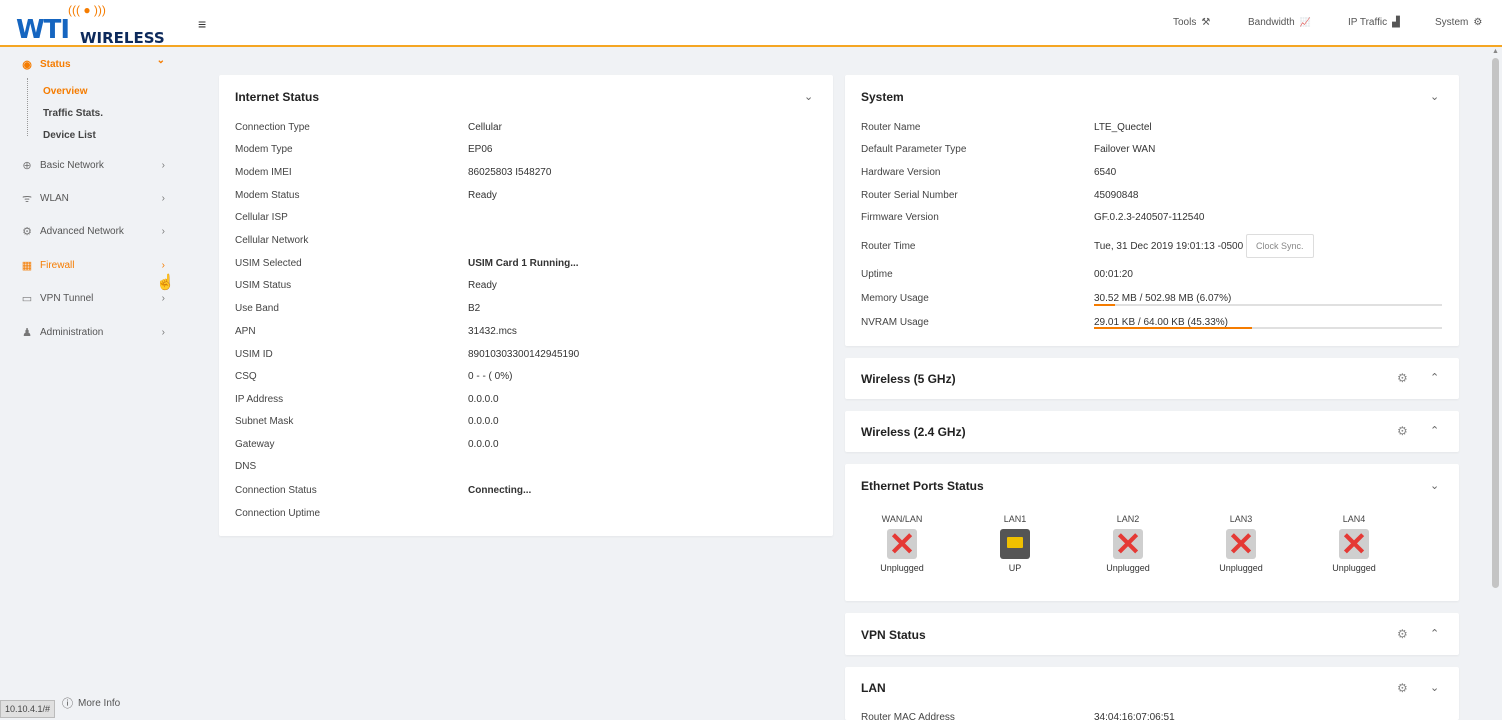 The height and width of the screenshot is (720, 1502). Describe the element at coordinates (1128, 543) in the screenshot. I see `port-lan2: LAN2 ✕ Unplugged` at that location.